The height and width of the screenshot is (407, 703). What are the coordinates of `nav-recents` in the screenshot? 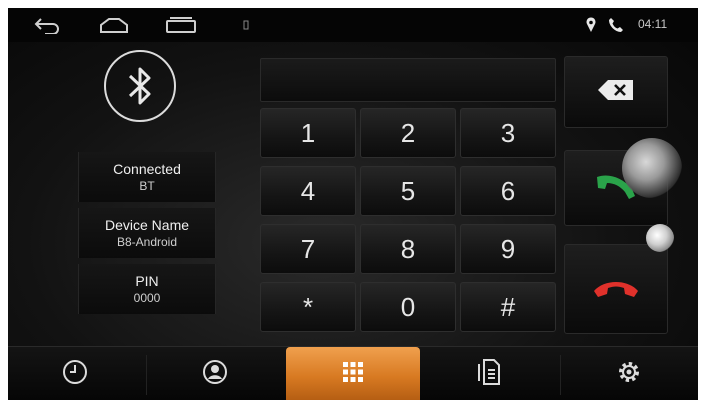 It's located at (75, 373).